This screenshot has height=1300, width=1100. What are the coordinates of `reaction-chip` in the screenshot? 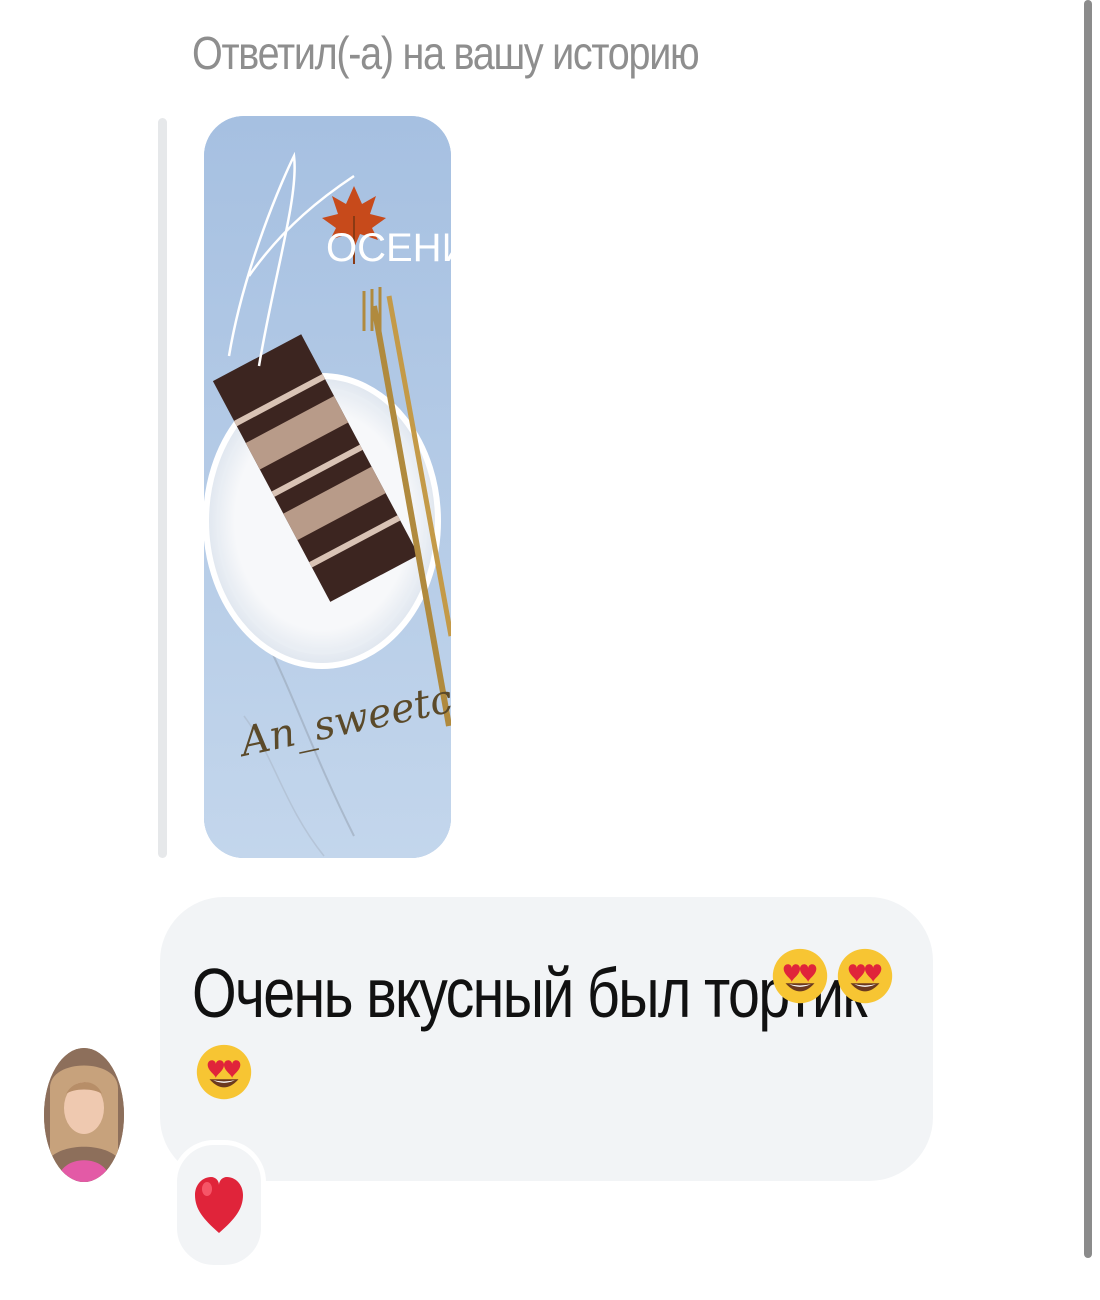 It's located at (219, 1205).